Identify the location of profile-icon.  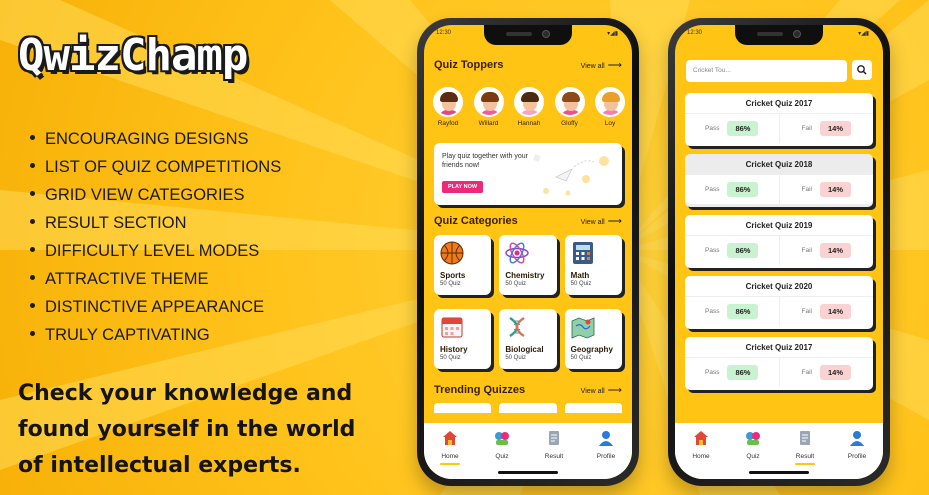
(857, 438).